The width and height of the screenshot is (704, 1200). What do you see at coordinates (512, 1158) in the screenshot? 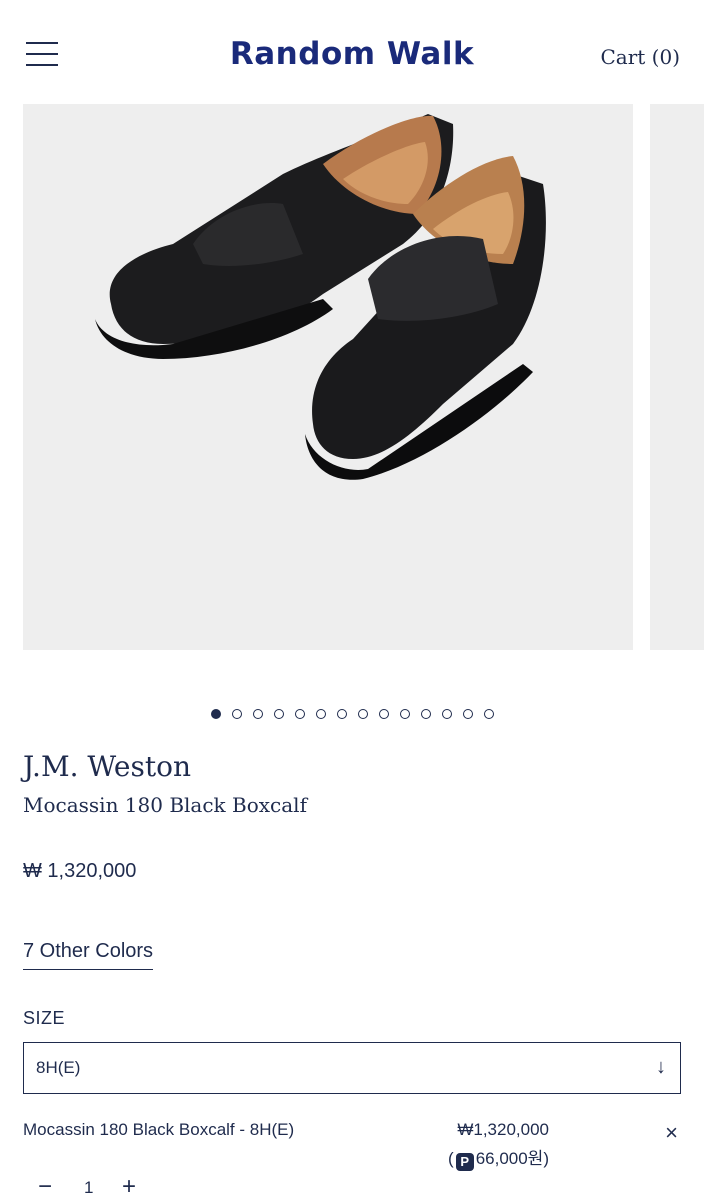
I see `points-value: 66,000원)` at bounding box center [512, 1158].